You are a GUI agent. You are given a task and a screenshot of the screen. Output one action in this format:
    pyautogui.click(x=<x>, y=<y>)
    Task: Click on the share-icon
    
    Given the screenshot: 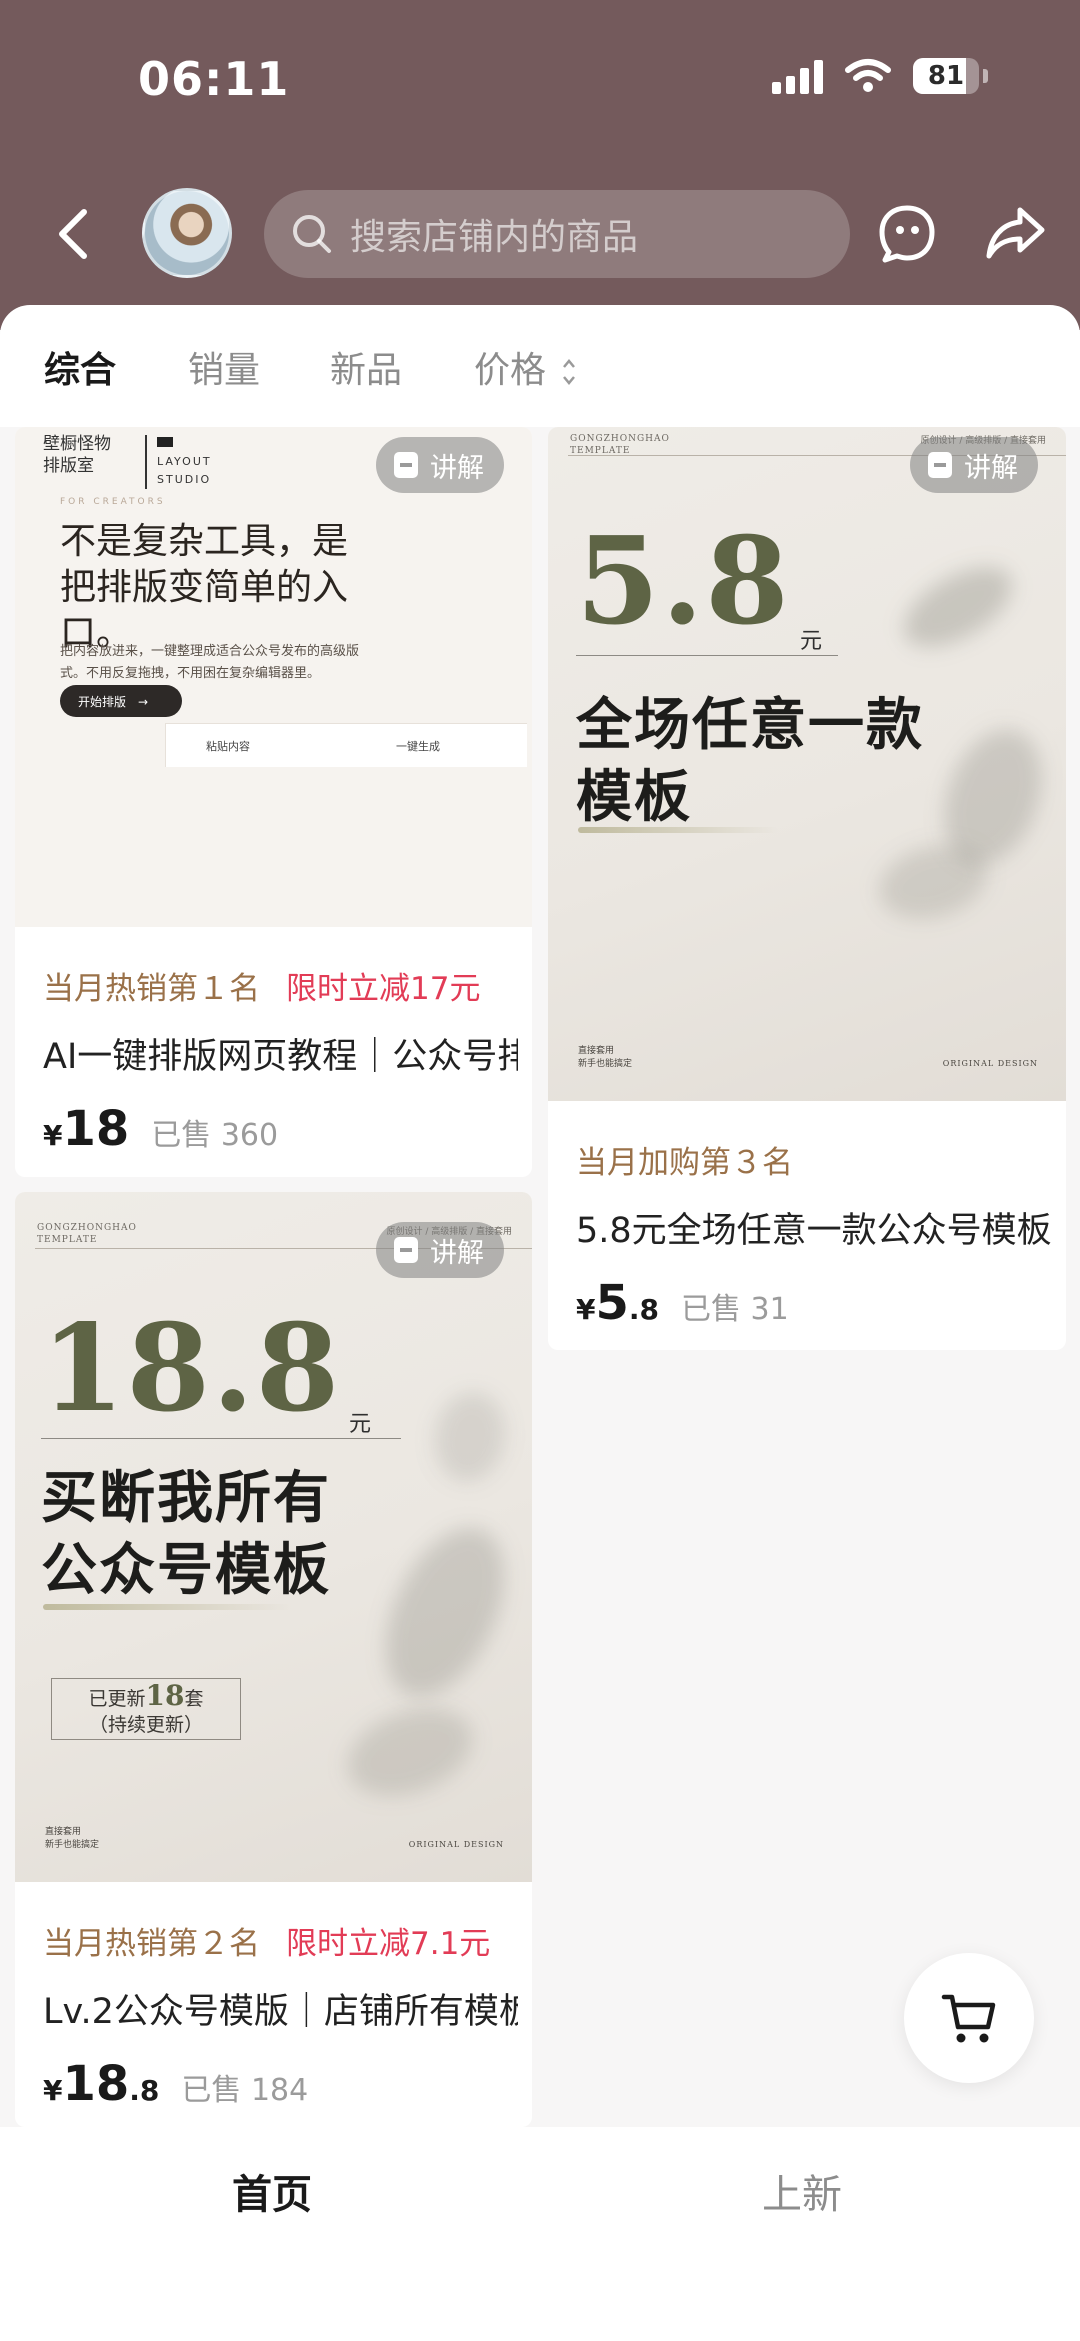 What is the action you would take?
    pyautogui.click(x=1015, y=233)
    